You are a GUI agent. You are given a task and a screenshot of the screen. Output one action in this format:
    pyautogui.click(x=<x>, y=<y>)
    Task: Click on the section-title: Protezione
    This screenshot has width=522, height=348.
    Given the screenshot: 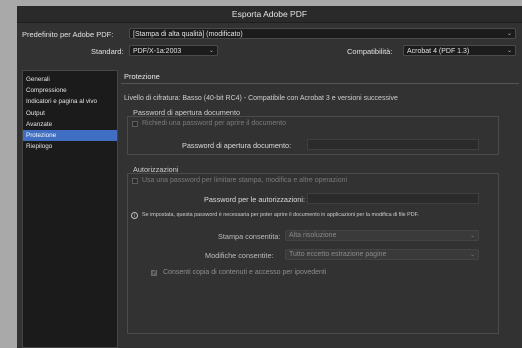 What is the action you would take?
    pyautogui.click(x=142, y=76)
    